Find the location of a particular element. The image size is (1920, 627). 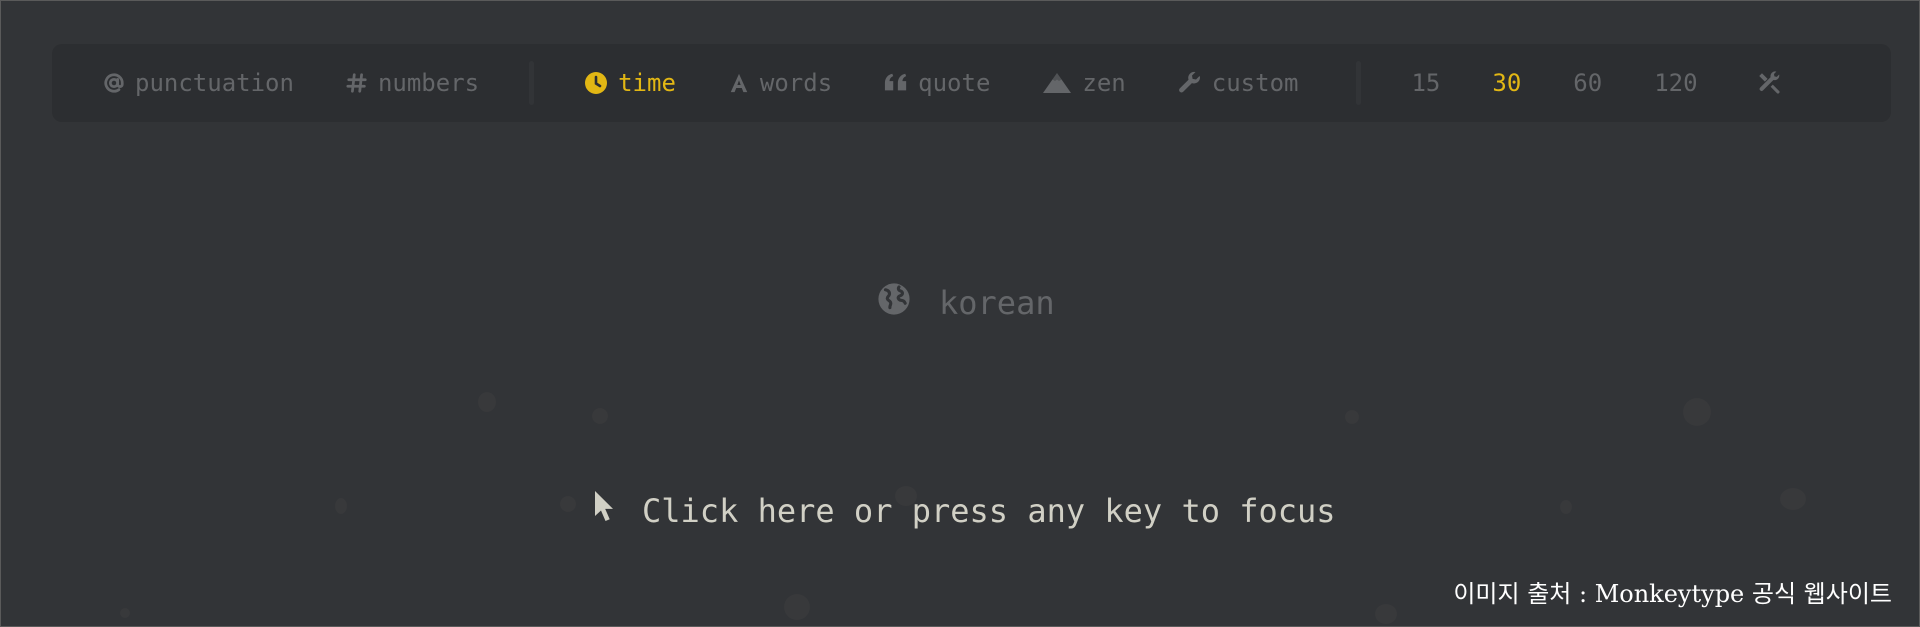

mode-custom-label: custom is located at coordinates (1255, 83).